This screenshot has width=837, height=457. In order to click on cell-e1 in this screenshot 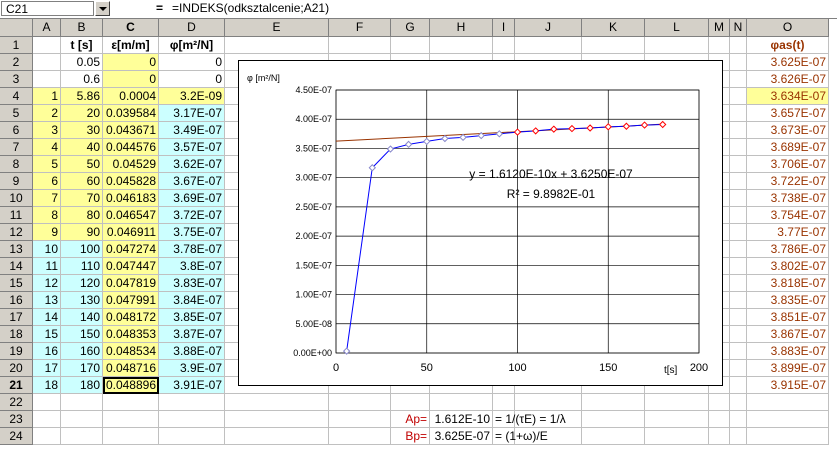, I will do `click(277, 45)`.